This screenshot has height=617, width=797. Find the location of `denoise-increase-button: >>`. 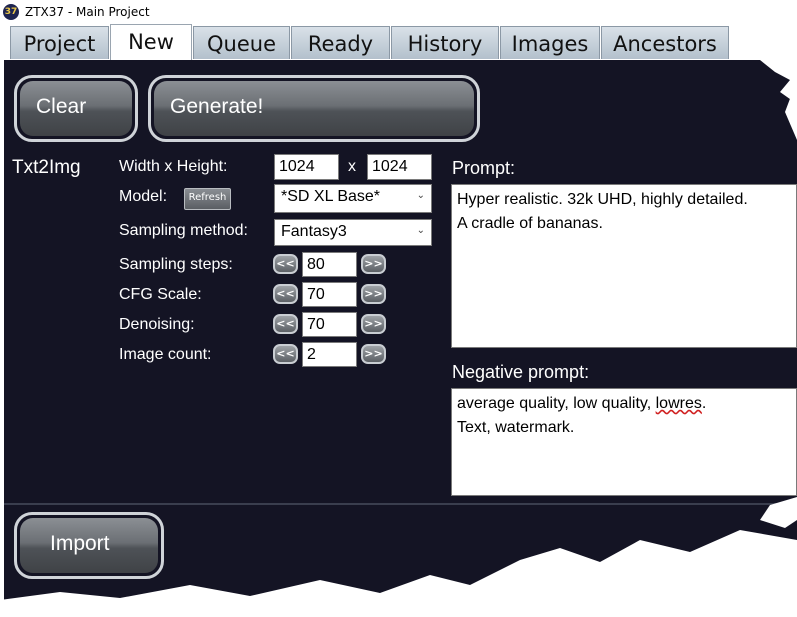

denoise-increase-button: >> is located at coordinates (373, 324).